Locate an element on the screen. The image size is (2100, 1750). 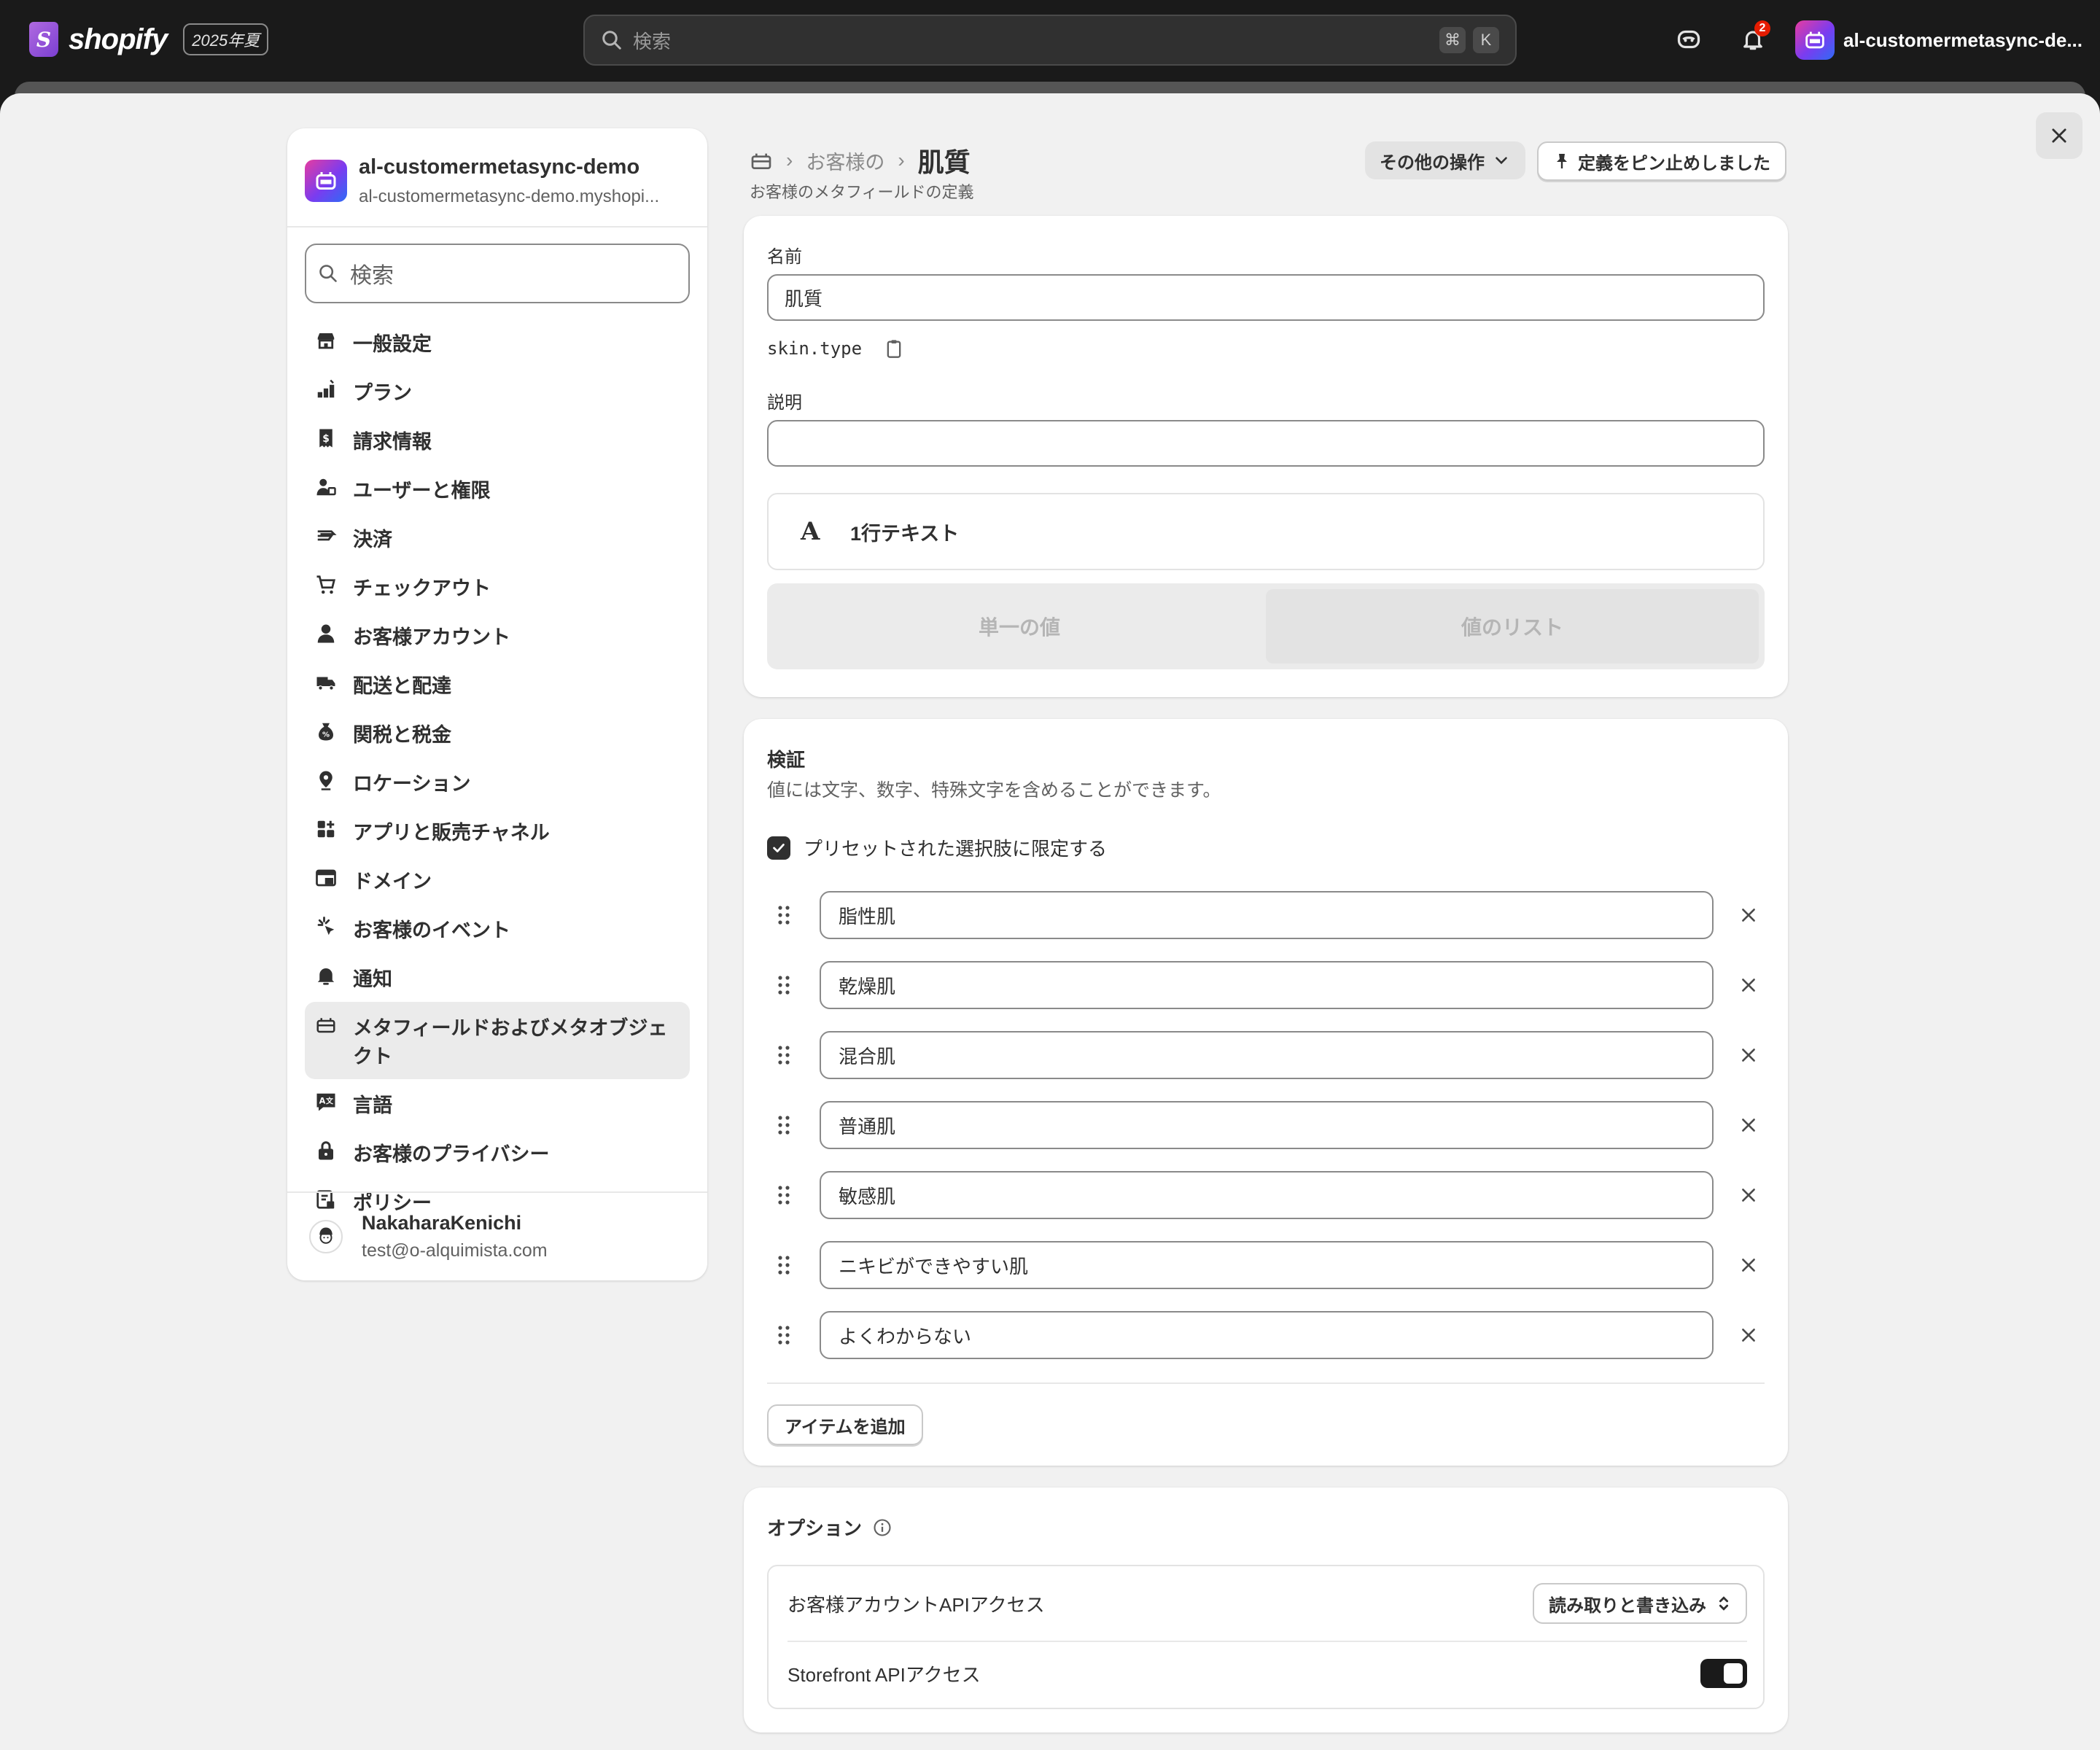
add-item-button: アイテムを追加 is located at coordinates (845, 1424).